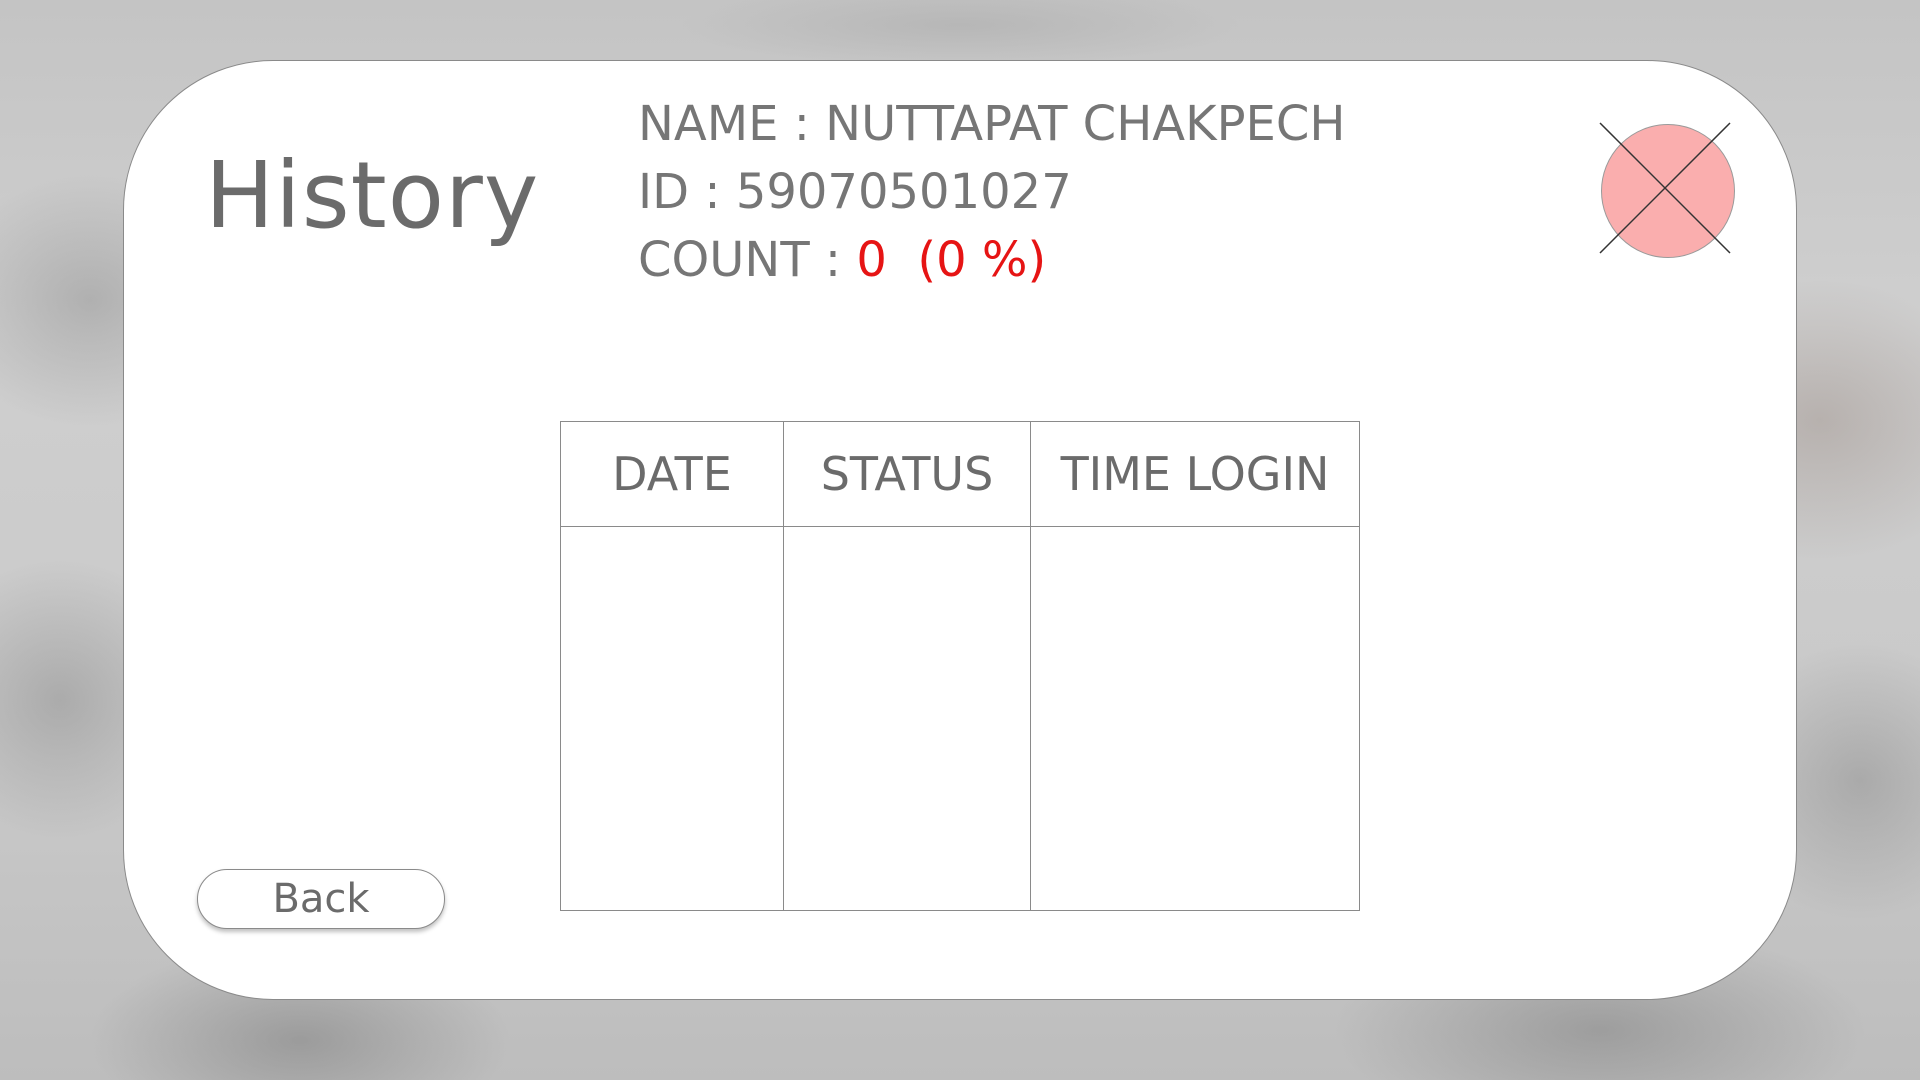 Image resolution: width=1920 pixels, height=1080 pixels. What do you see at coordinates (732, 124) in the screenshot?
I see `name-label: NAME :` at bounding box center [732, 124].